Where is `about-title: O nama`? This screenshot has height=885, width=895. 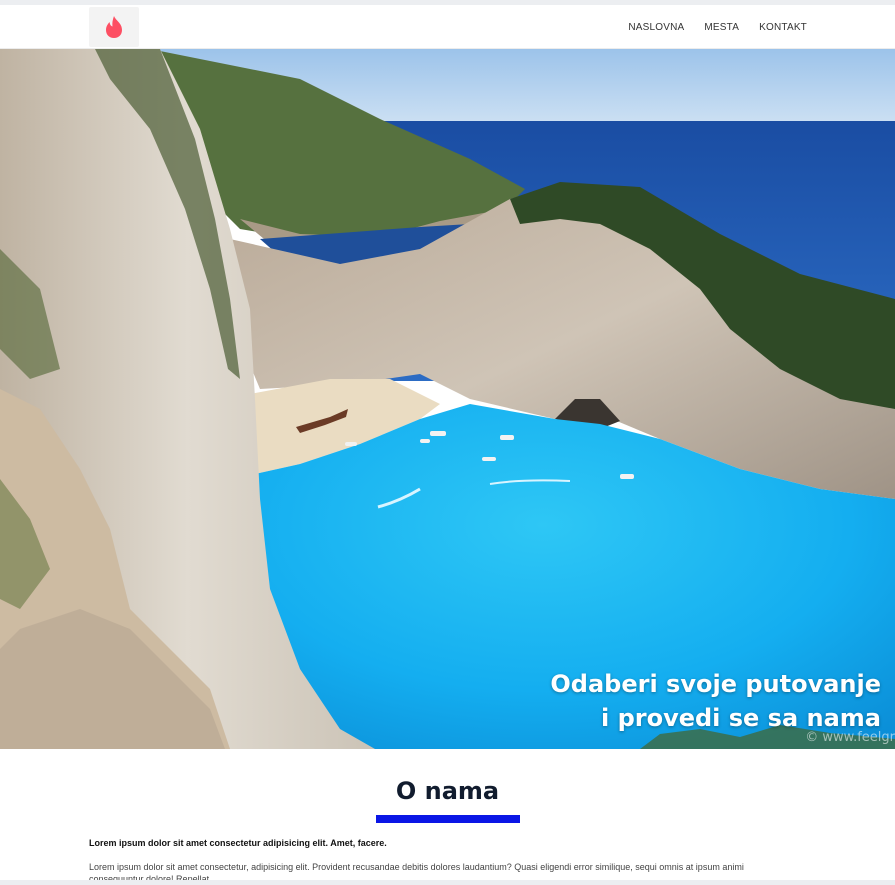 about-title: O nama is located at coordinates (447, 791).